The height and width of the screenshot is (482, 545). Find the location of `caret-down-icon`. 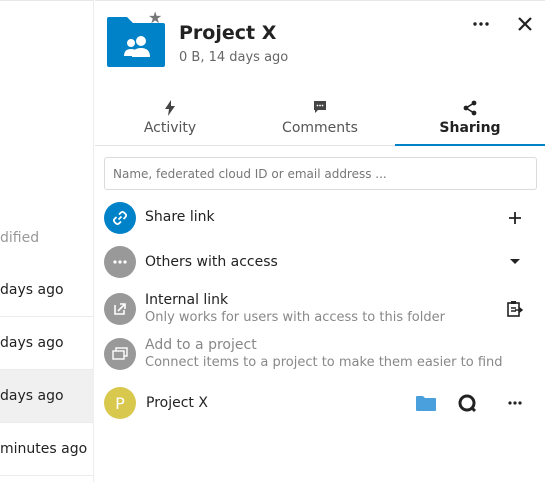

caret-down-icon is located at coordinates (515, 261).